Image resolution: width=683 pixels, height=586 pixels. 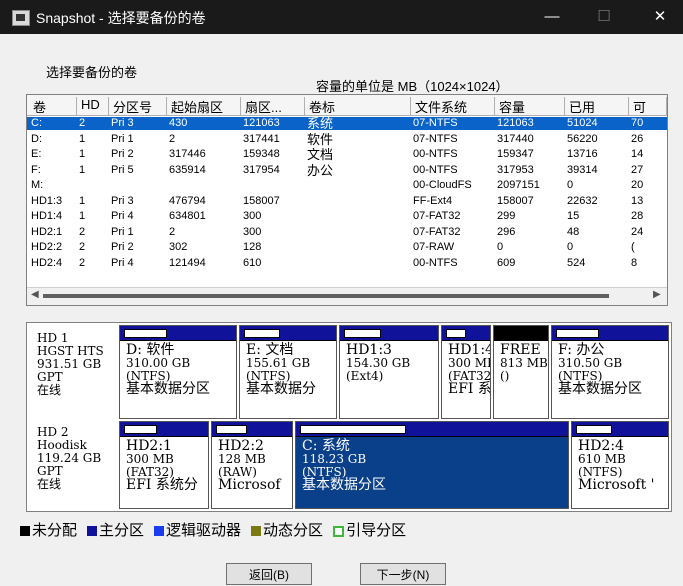 What do you see at coordinates (469, 389) in the screenshot?
I see `partition-line: EFI 系` at bounding box center [469, 389].